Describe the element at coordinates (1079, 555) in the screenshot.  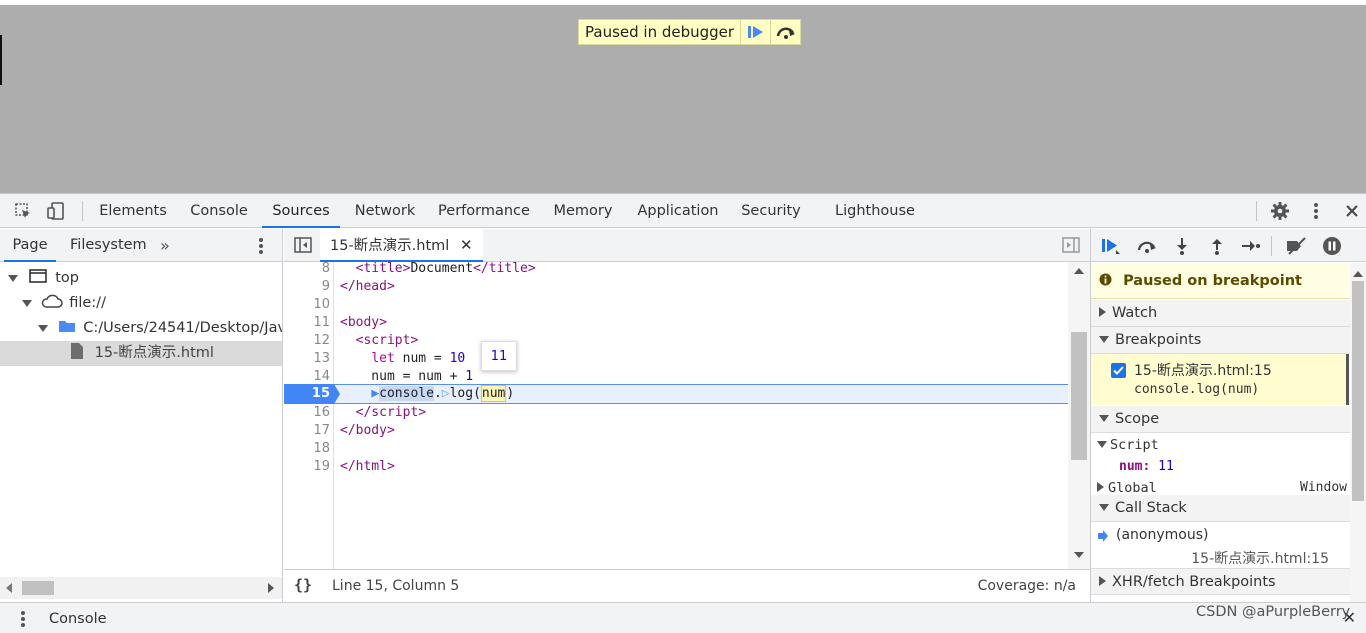
I see `scroll-down-icon` at that location.